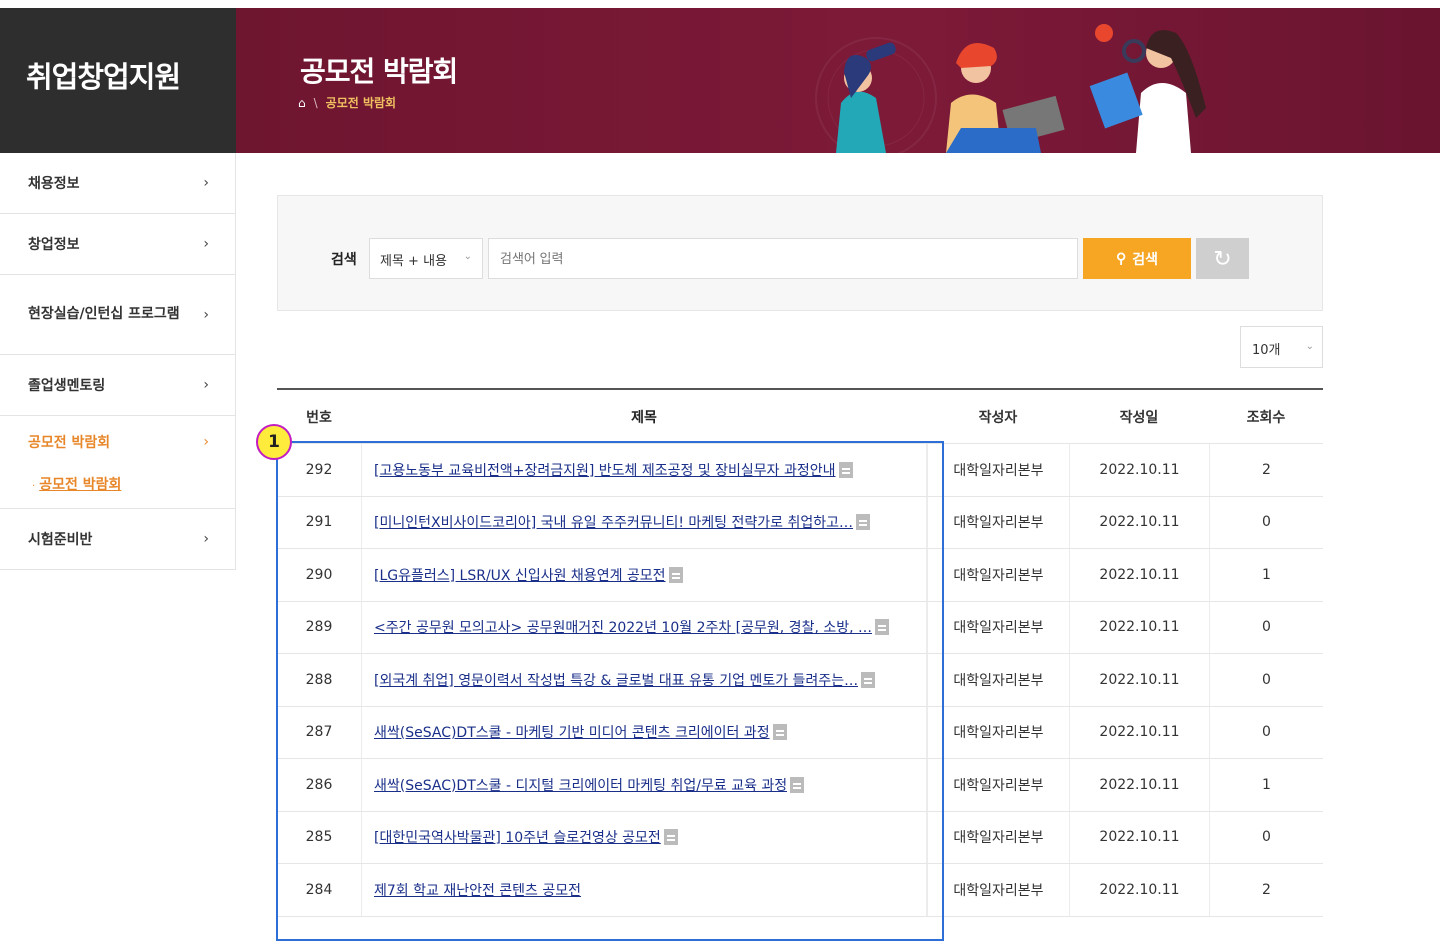 This screenshot has width=1440, height=941. I want to click on row-title-link: [LG유플러스] LSR/UX 신입사원 채용연계 공모전, so click(520, 575).